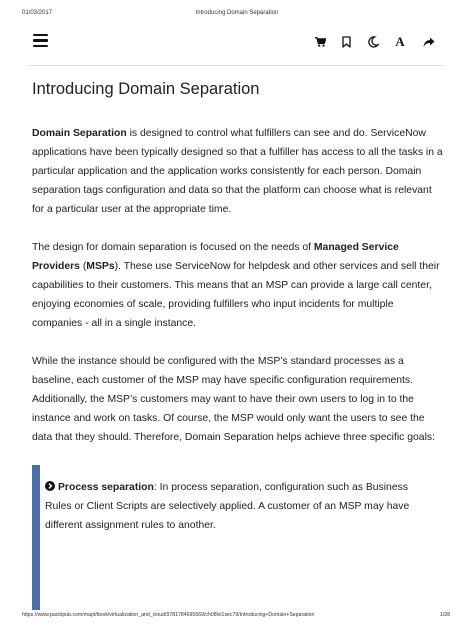 The height and width of the screenshot is (632, 474). Describe the element at coordinates (346, 42) in the screenshot. I see `bookmark-icon` at that location.